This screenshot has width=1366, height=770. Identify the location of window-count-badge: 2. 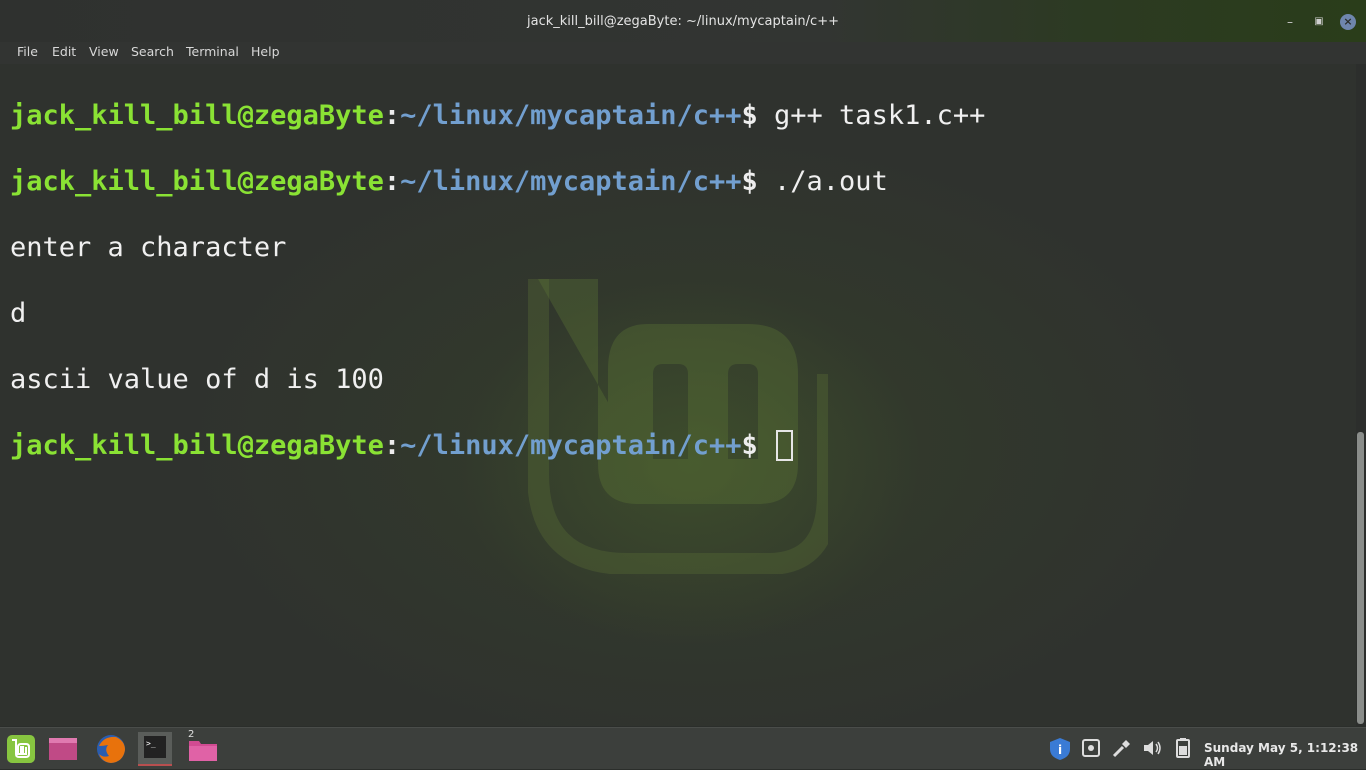
(191, 734).